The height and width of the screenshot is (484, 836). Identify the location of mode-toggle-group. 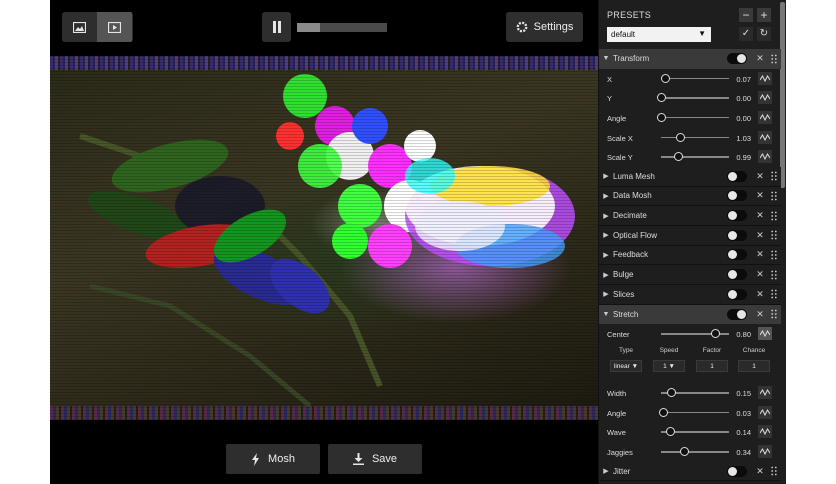
(97, 27).